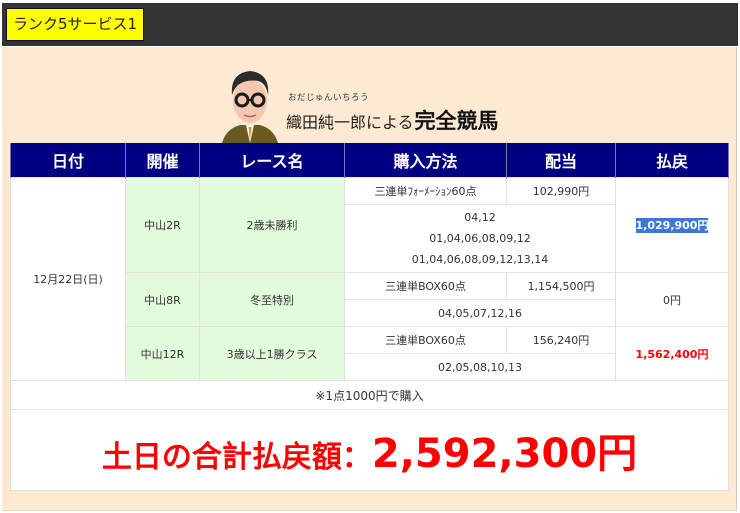 Image resolution: width=740 pixels, height=513 pixels. Describe the element at coordinates (272, 225) in the screenshot. I see `race-name-cell: 2歳未勝利` at that location.